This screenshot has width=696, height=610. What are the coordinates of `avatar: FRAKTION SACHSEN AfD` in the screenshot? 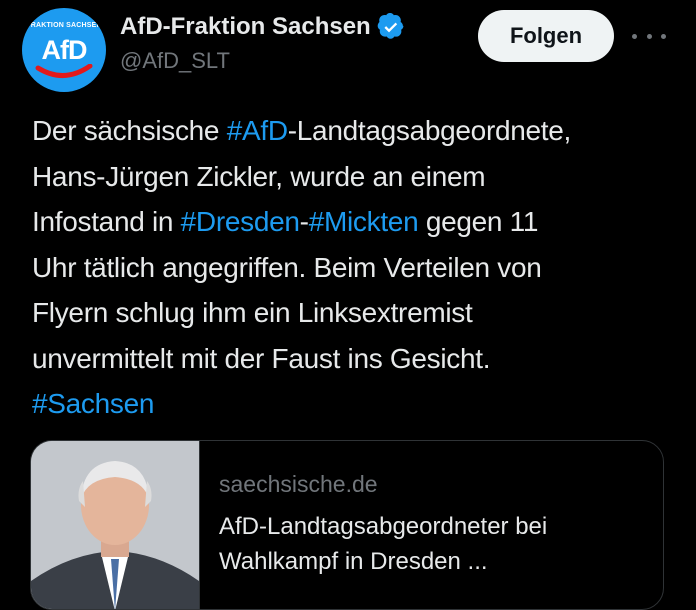 It's located at (64, 50).